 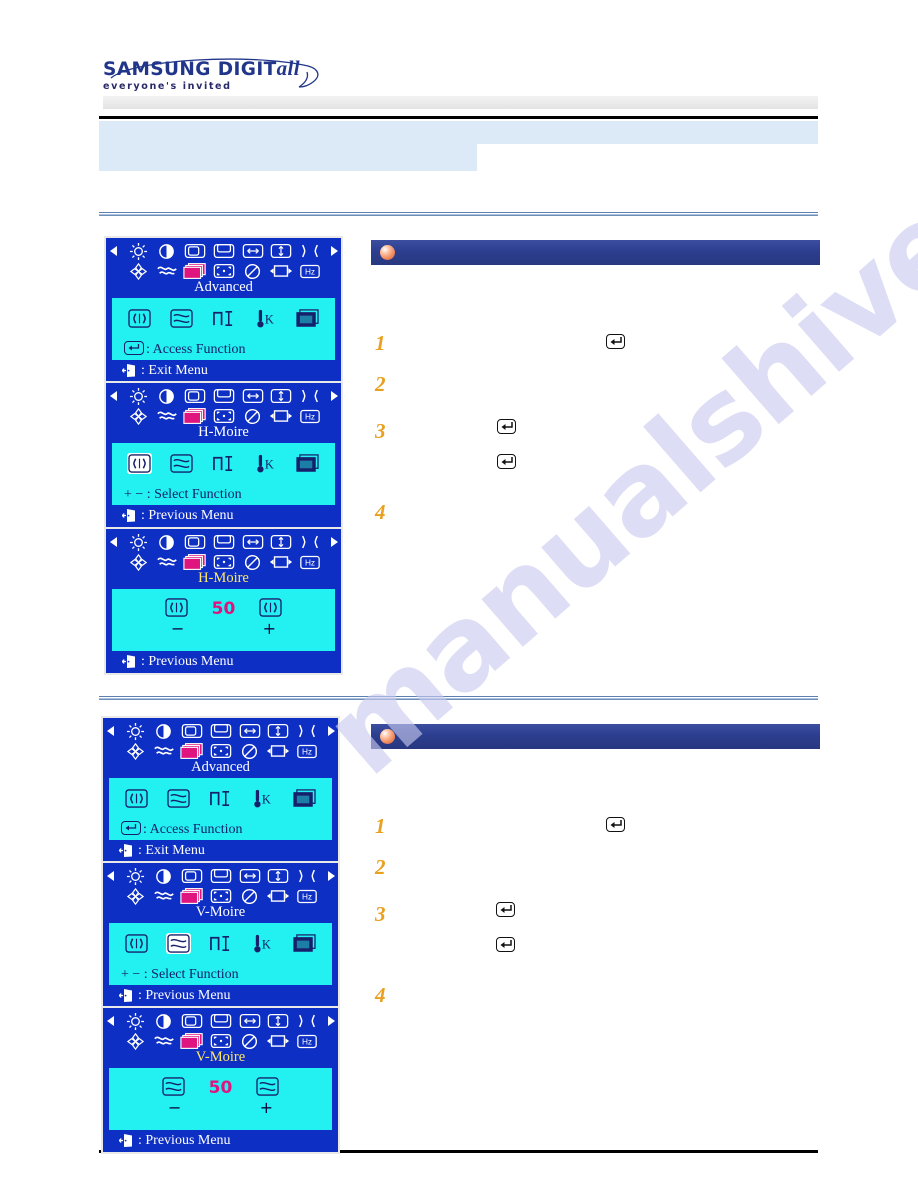 What do you see at coordinates (267, 1086) in the screenshot?
I see `v-moire-increase-button` at bounding box center [267, 1086].